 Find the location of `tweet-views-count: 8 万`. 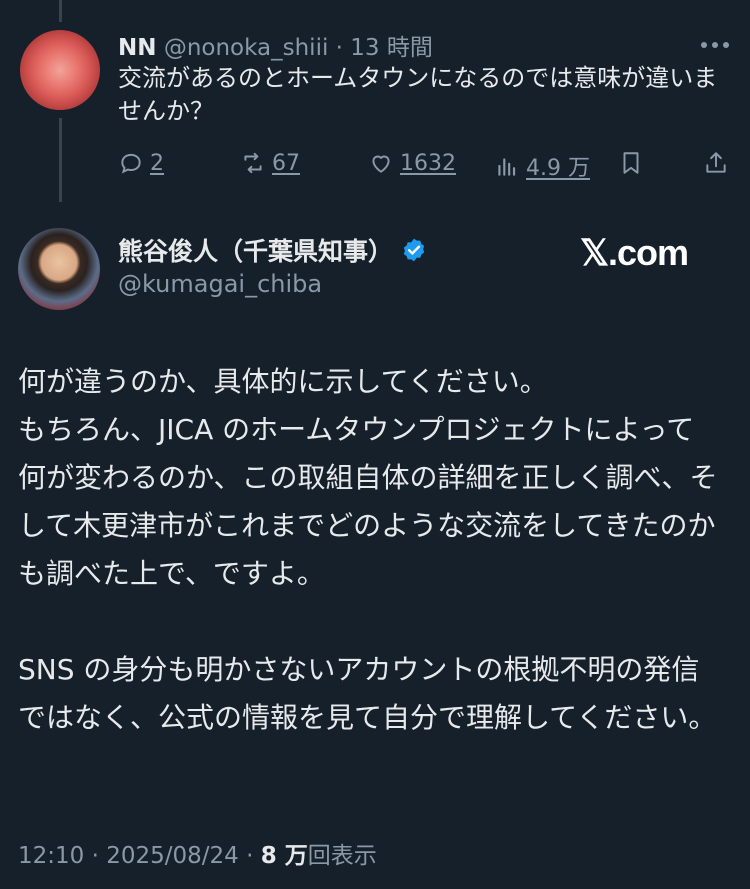

tweet-views-count: 8 万 is located at coordinates (284, 856).